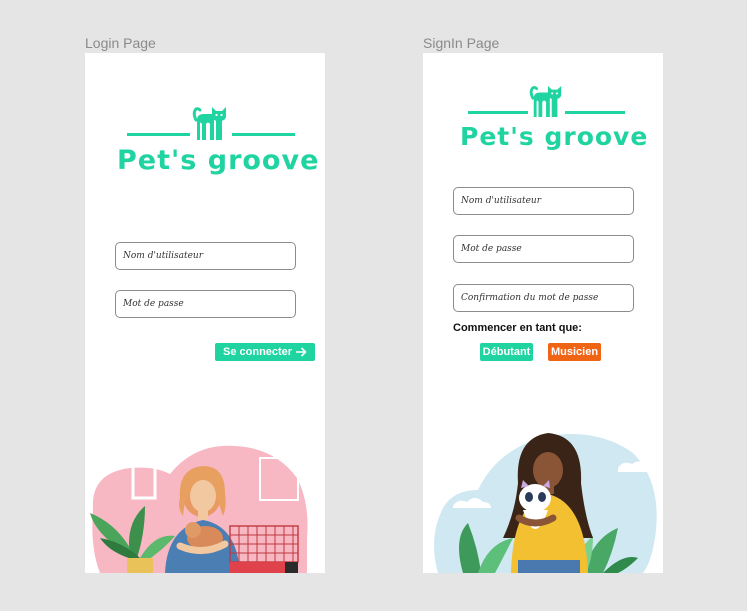 The width and height of the screenshot is (747, 611). I want to click on login-button: Se connecter, so click(265, 352).